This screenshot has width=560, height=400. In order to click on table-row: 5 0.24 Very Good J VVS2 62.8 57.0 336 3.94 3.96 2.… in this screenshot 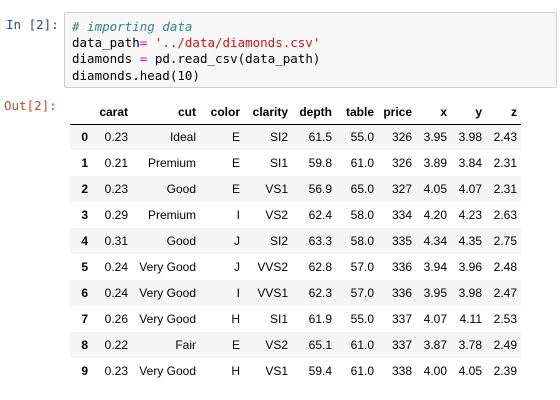, I will do `click(295, 267)`.